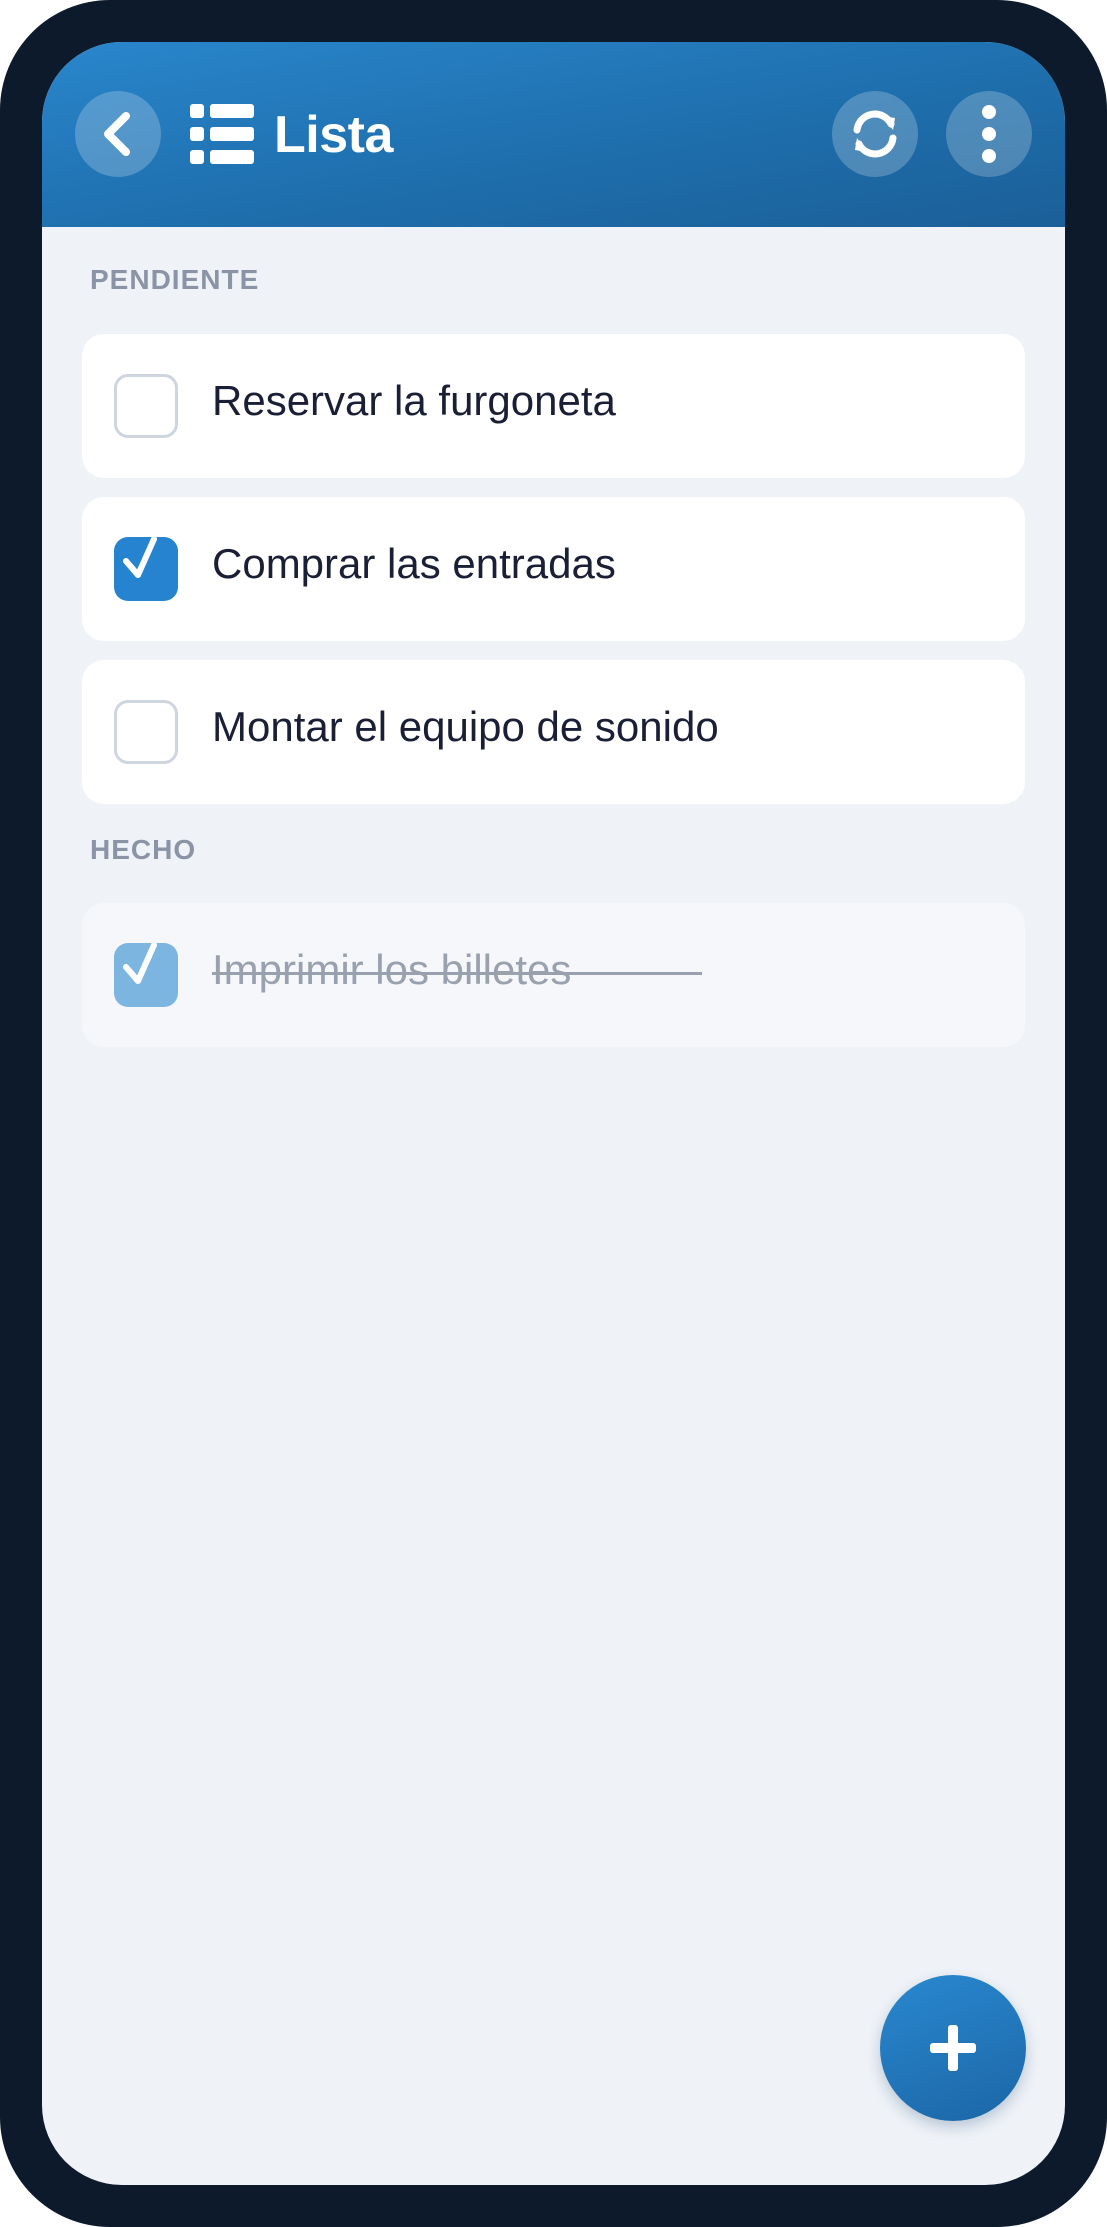 The image size is (1107, 2227). What do you see at coordinates (553, 134) in the screenshot?
I see `app-bar: Lista` at bounding box center [553, 134].